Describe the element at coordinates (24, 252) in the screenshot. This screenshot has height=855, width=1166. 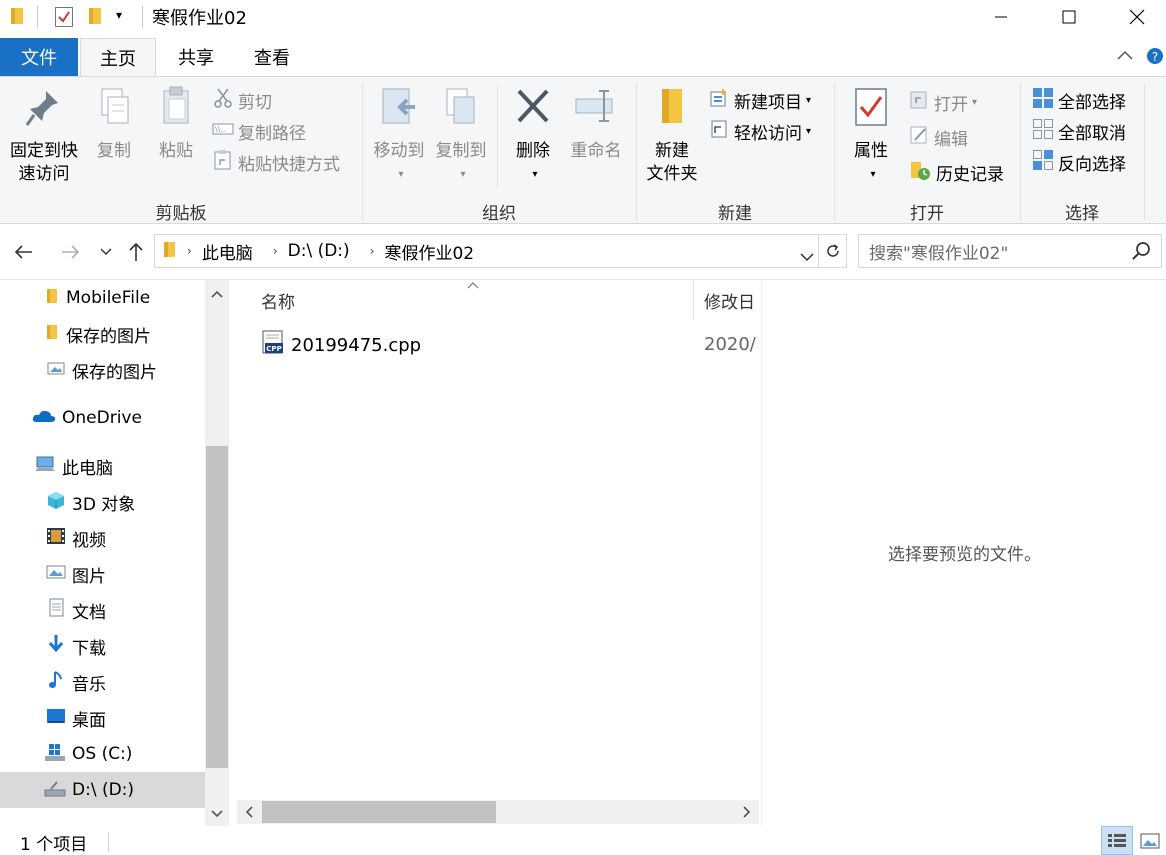
I see `back-button` at that location.